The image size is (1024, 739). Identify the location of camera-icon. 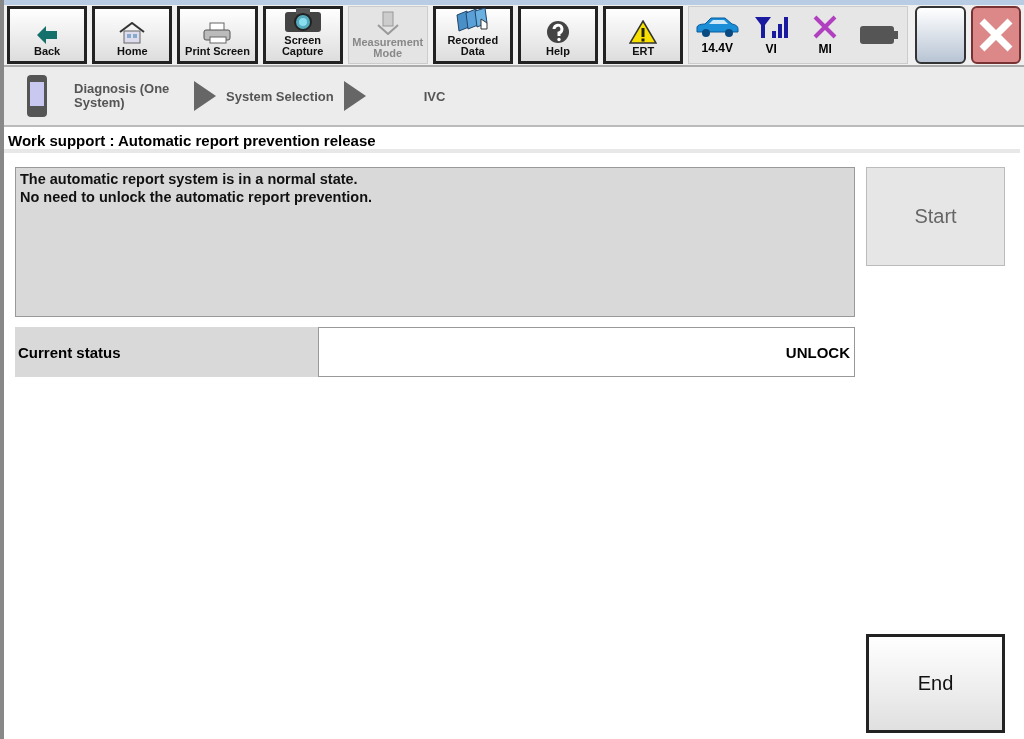
(302, 19).